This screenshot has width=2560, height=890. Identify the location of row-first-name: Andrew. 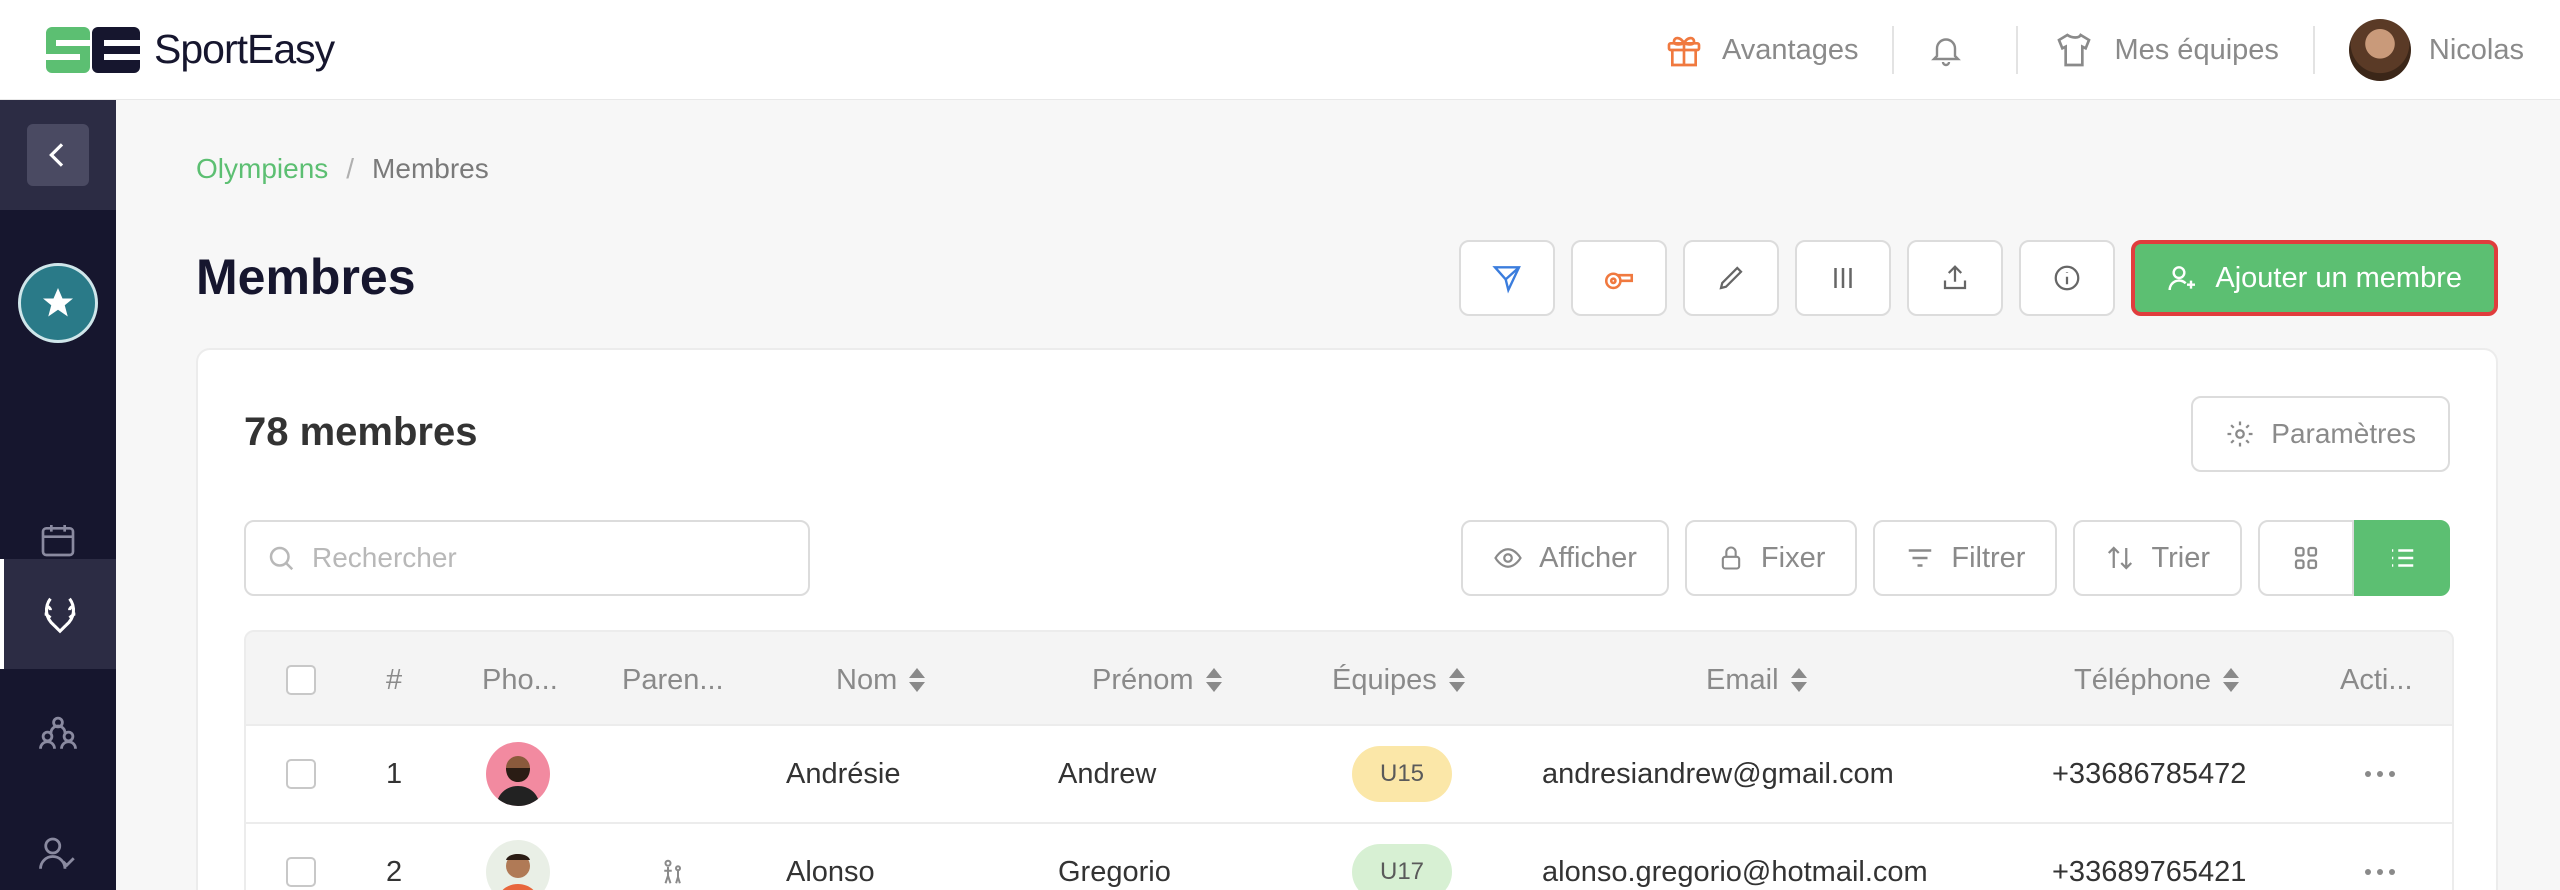
(1107, 773).